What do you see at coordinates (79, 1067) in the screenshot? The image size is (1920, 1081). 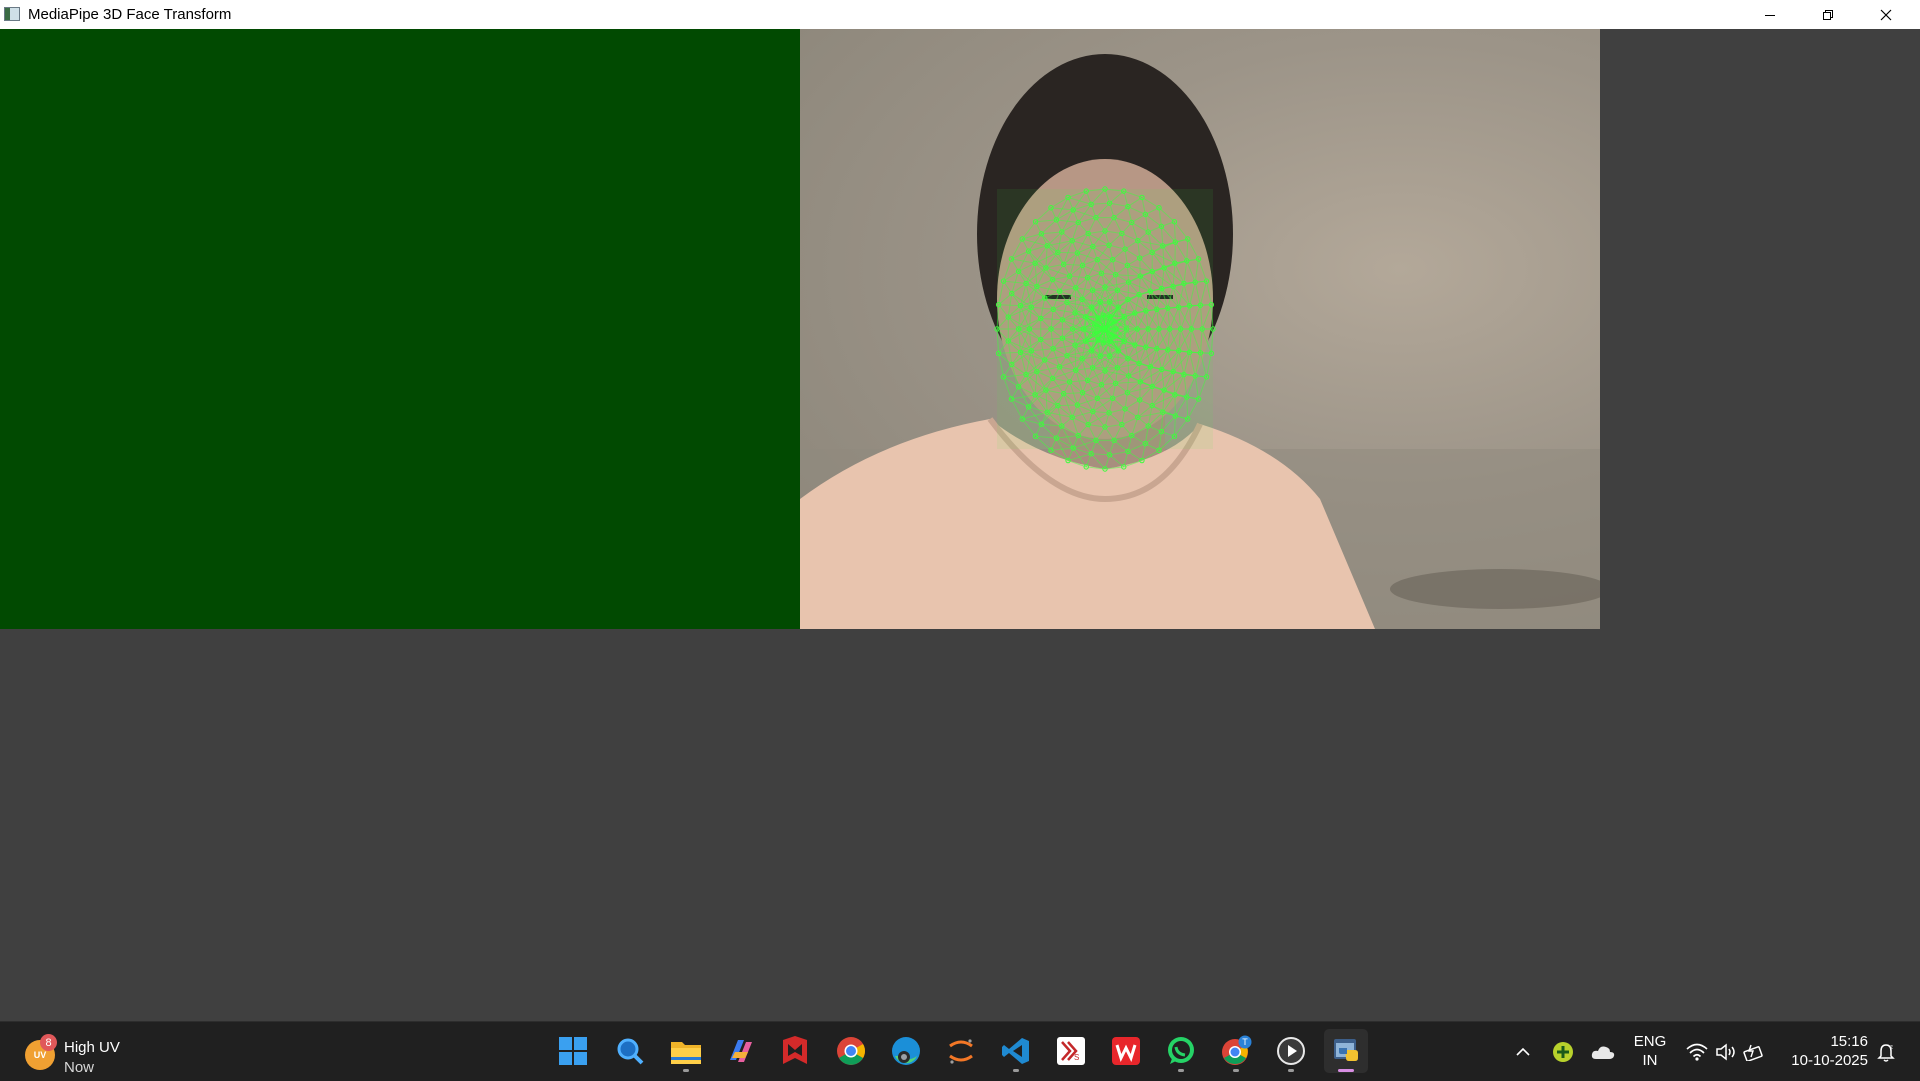 I see `weather-subtitle: Now` at bounding box center [79, 1067].